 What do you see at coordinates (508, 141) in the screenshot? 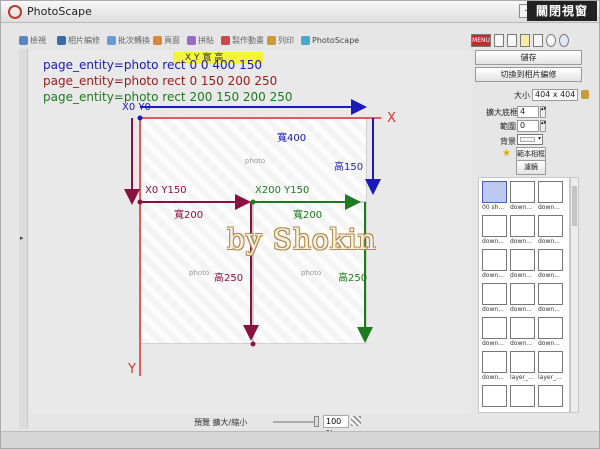
I see `background-label: 背景` at bounding box center [508, 141].